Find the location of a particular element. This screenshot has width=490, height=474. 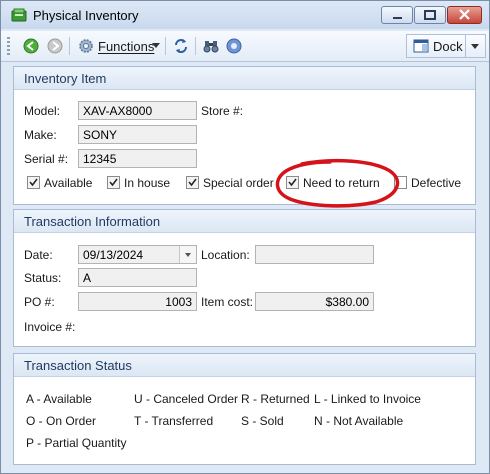

back-arrow-icon is located at coordinates (31, 46).